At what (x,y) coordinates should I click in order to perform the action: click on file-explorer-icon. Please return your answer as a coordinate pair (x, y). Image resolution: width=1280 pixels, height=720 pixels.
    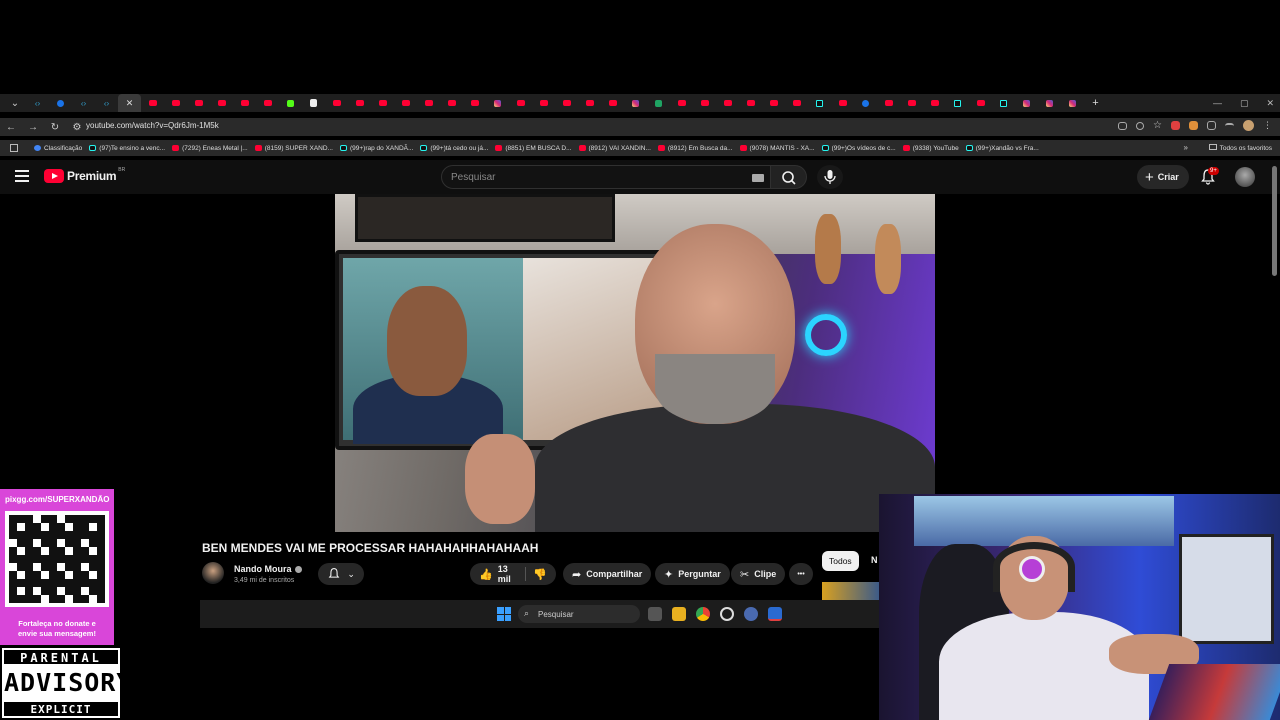
    Looking at the image, I should click on (679, 614).